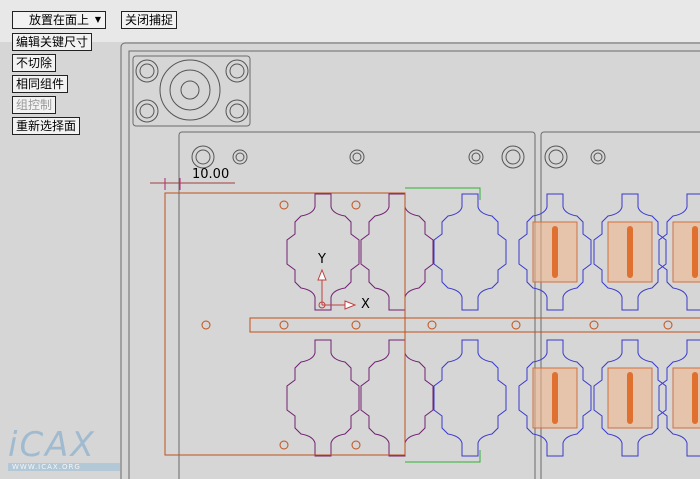  I want to click on placement-dropdown: 放置在面上 ▼, so click(59, 20).